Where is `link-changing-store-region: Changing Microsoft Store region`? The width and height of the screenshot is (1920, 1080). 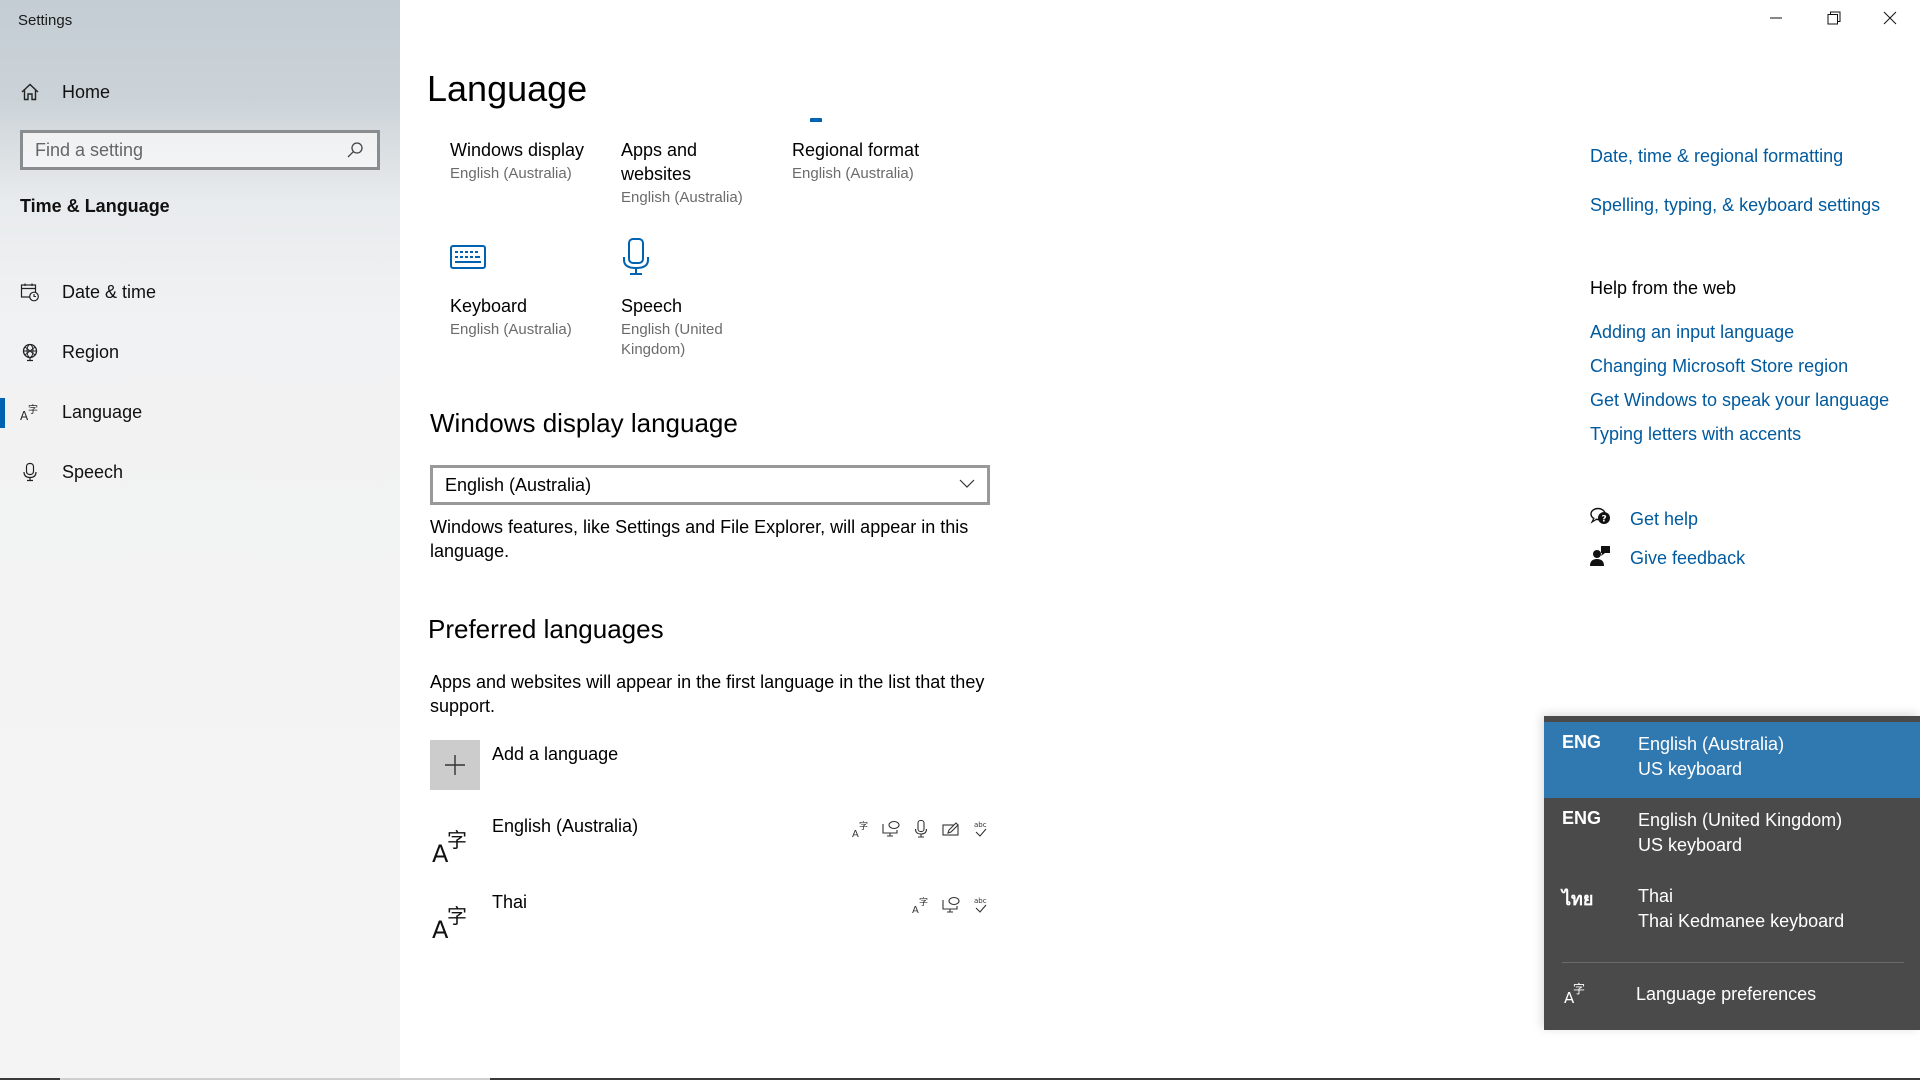
link-changing-store-region: Changing Microsoft Store region is located at coordinates (1719, 366).